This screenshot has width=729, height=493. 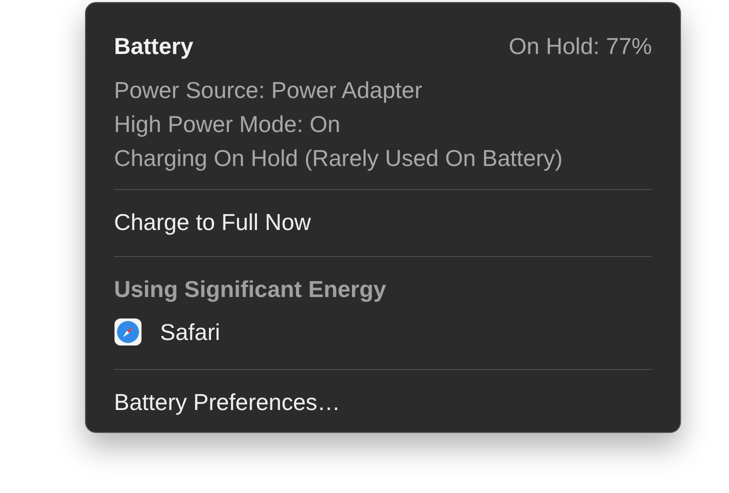 What do you see at coordinates (339, 158) in the screenshot?
I see `info-text: Charging On Hold (Rarely Used On Battery)` at bounding box center [339, 158].